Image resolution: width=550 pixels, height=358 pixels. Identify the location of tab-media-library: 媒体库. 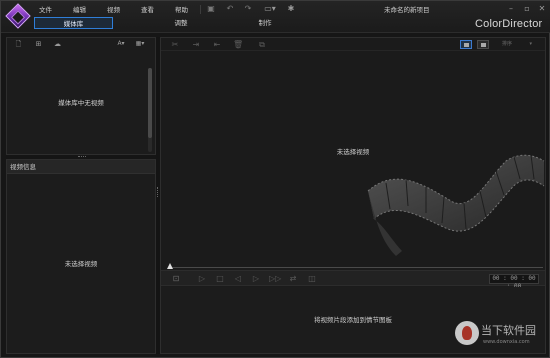
(73, 23).